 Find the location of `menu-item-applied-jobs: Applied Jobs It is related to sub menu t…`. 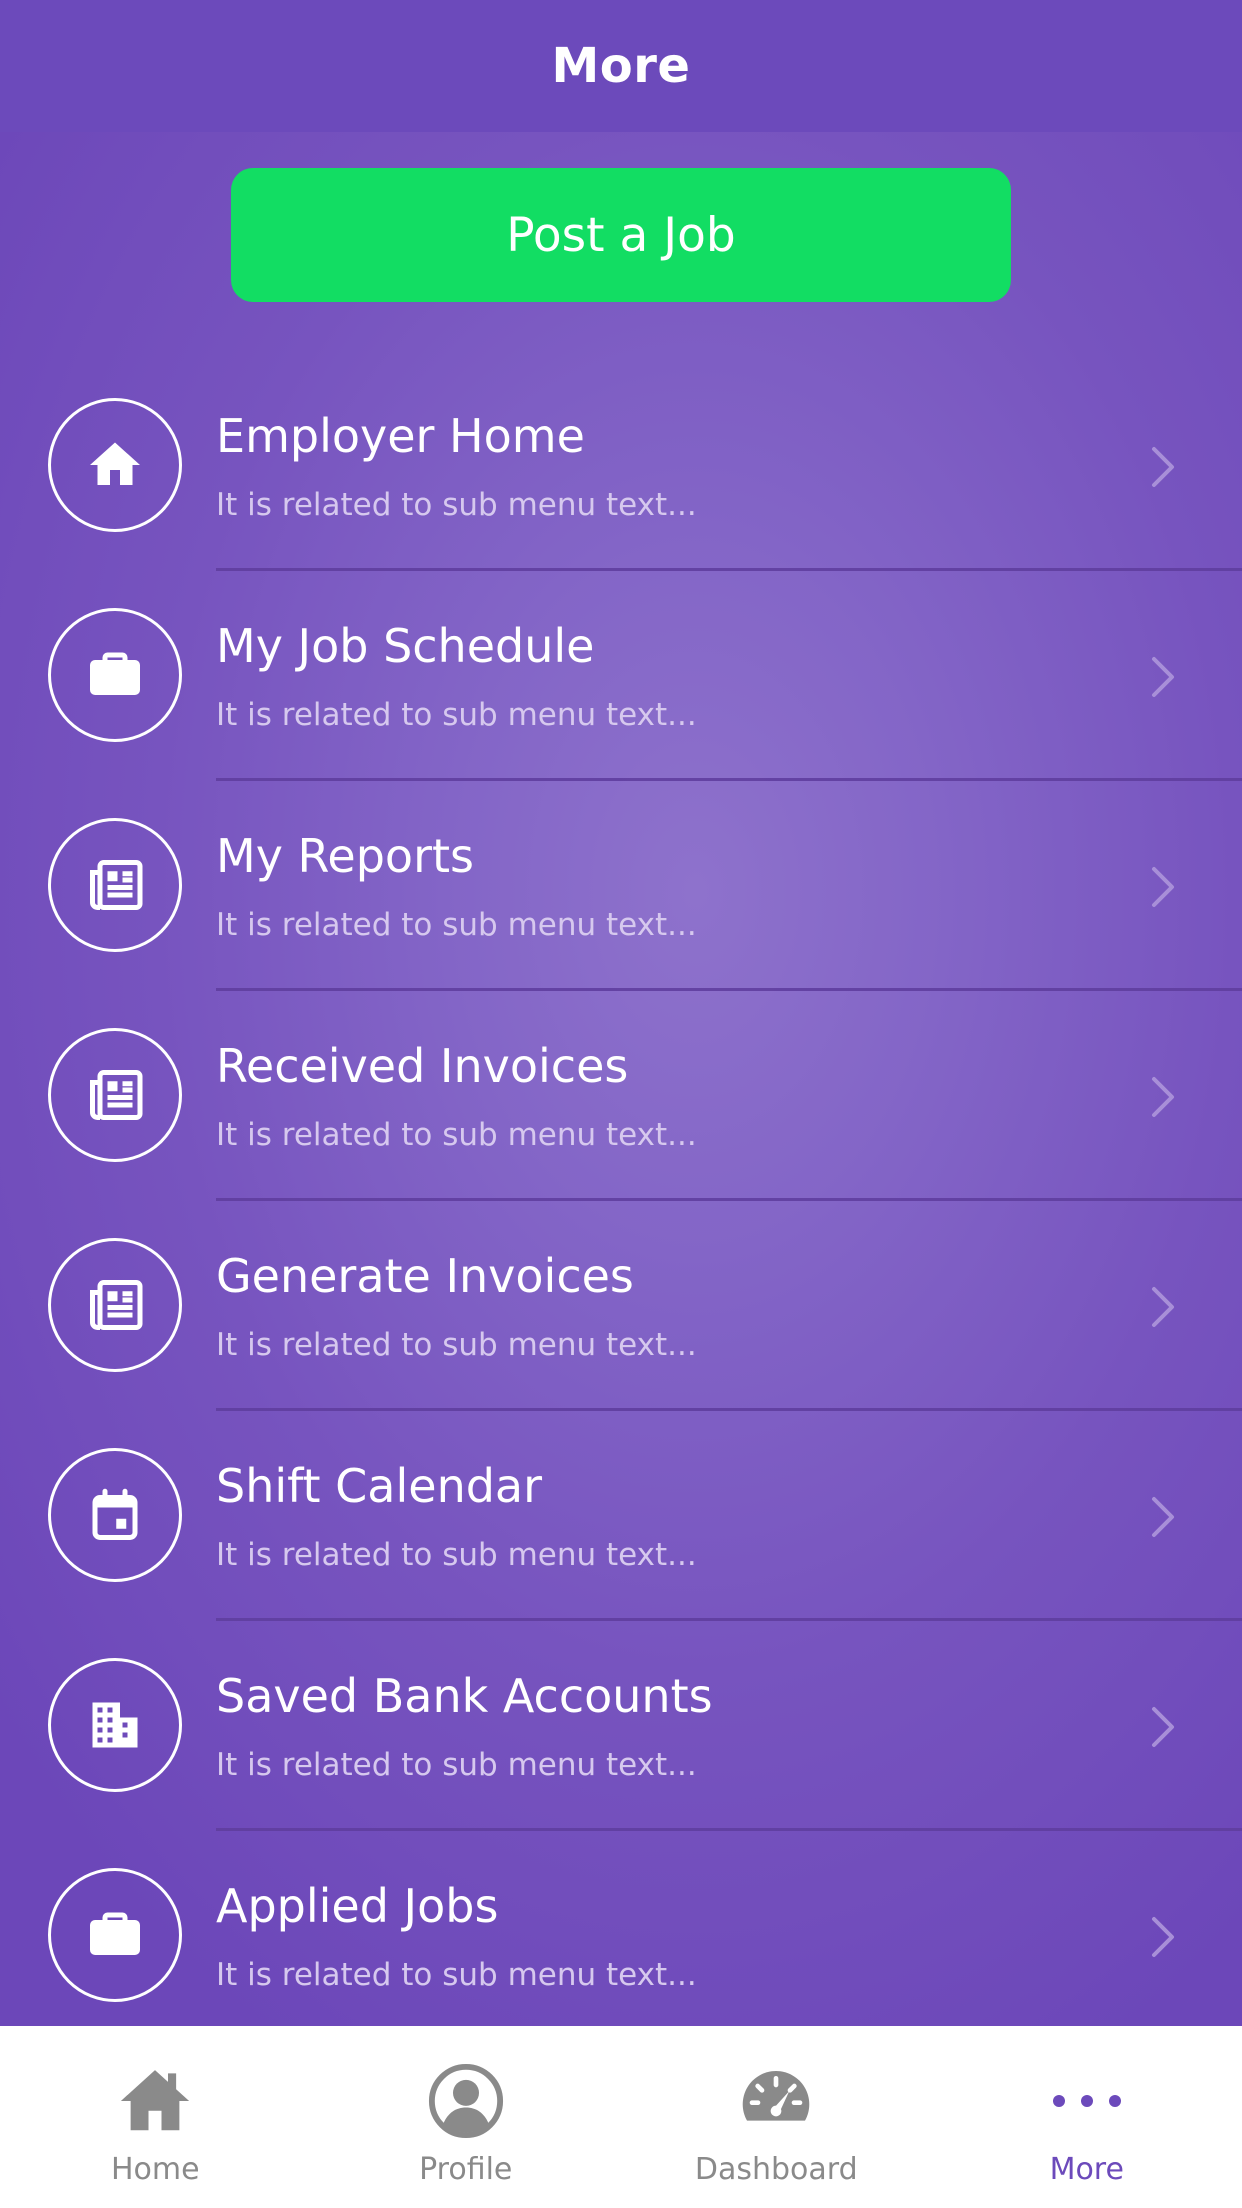

menu-item-applied-jobs: Applied Jobs It is related to sub menu t… is located at coordinates (621, 1928).